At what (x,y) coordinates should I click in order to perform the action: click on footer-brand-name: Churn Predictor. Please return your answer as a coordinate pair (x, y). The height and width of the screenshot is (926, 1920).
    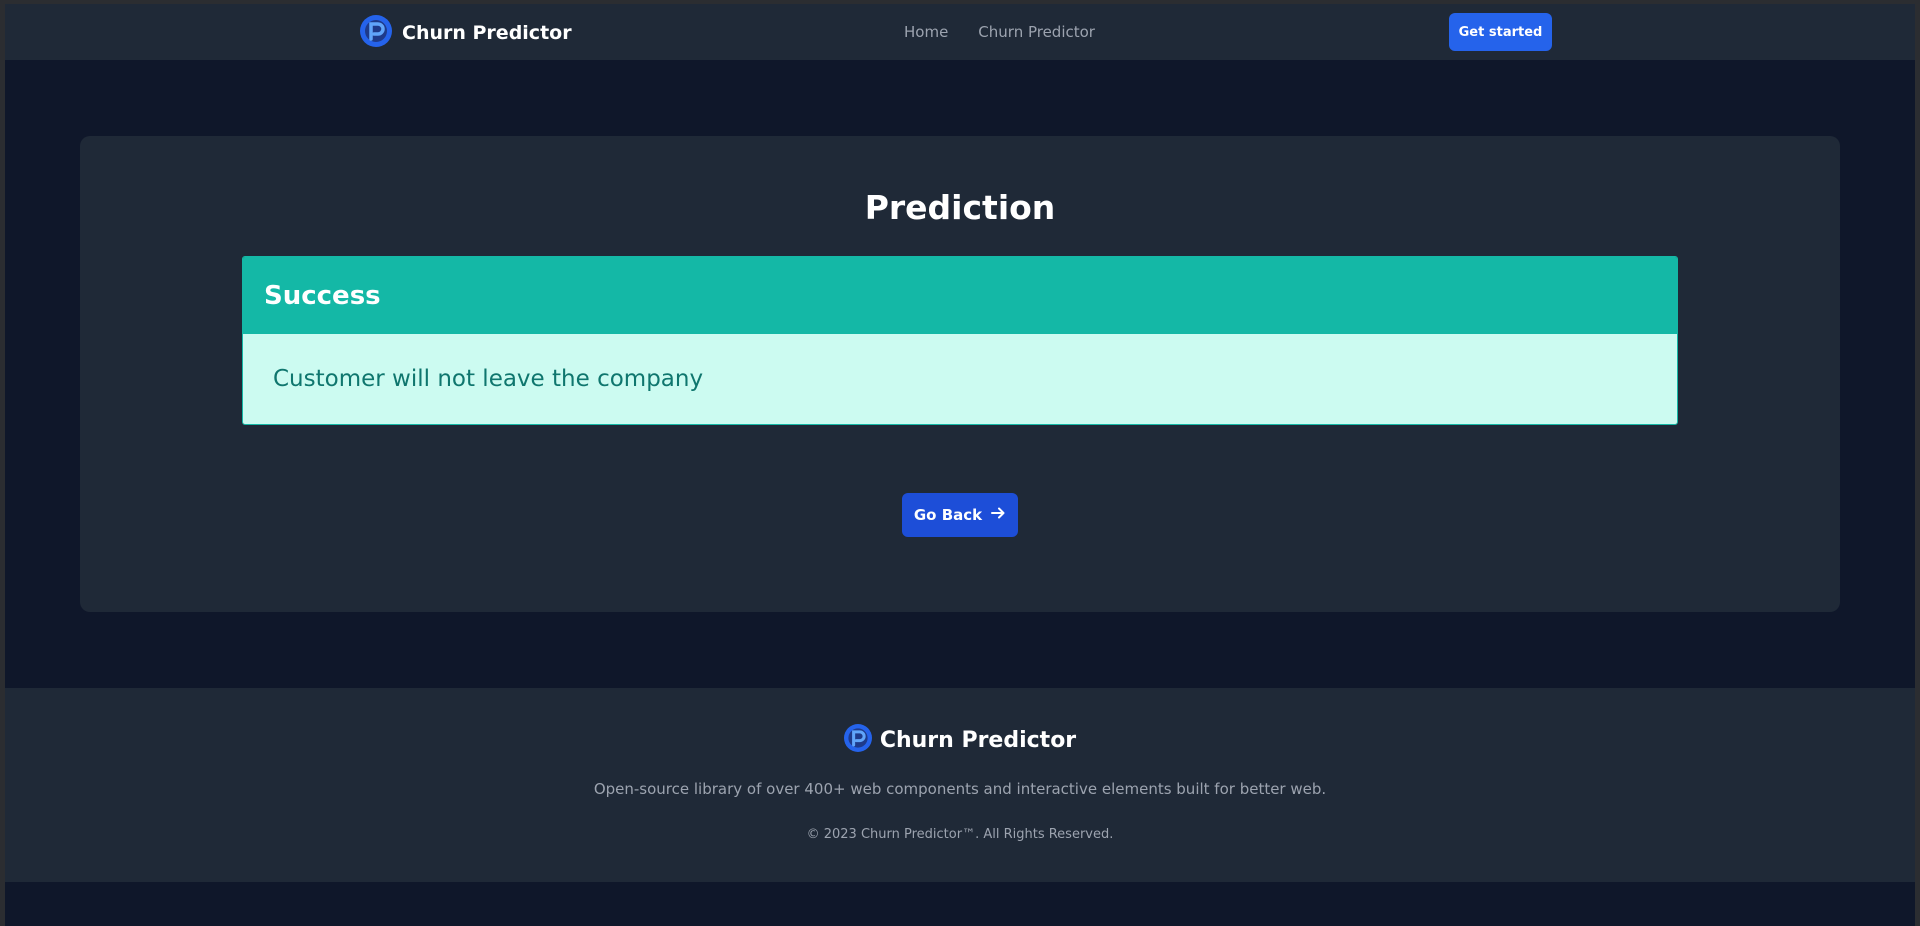
    Looking at the image, I should click on (978, 740).